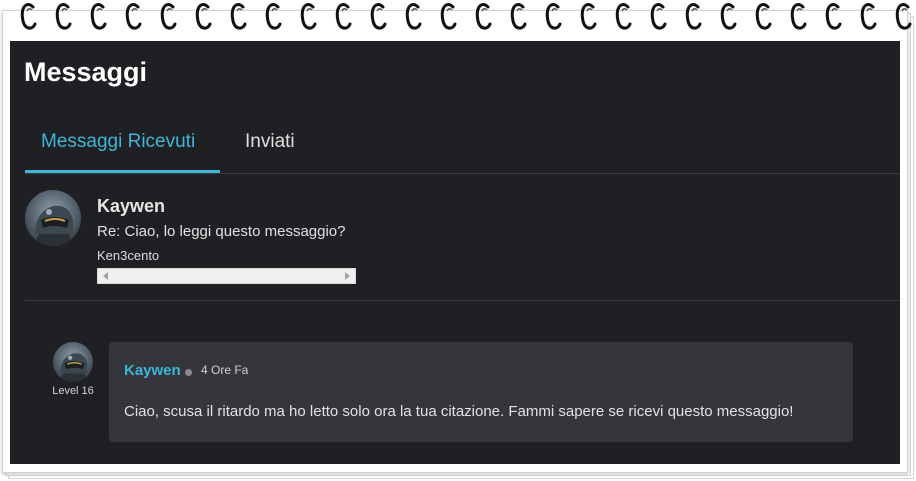  I want to click on thread-divider, so click(462, 300).